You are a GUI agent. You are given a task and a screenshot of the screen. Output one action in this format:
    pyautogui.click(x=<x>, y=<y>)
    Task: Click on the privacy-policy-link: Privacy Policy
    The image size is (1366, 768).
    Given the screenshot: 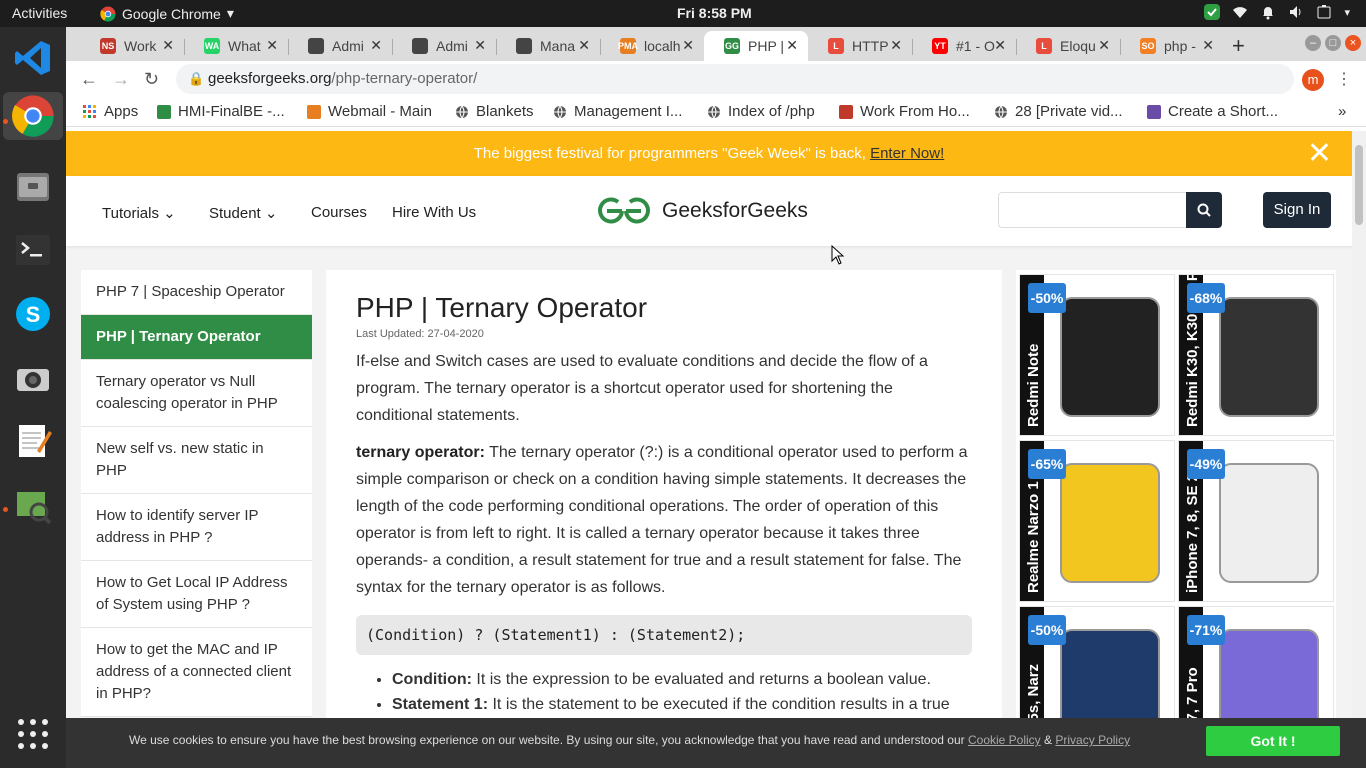 What is the action you would take?
    pyautogui.click(x=1092, y=740)
    